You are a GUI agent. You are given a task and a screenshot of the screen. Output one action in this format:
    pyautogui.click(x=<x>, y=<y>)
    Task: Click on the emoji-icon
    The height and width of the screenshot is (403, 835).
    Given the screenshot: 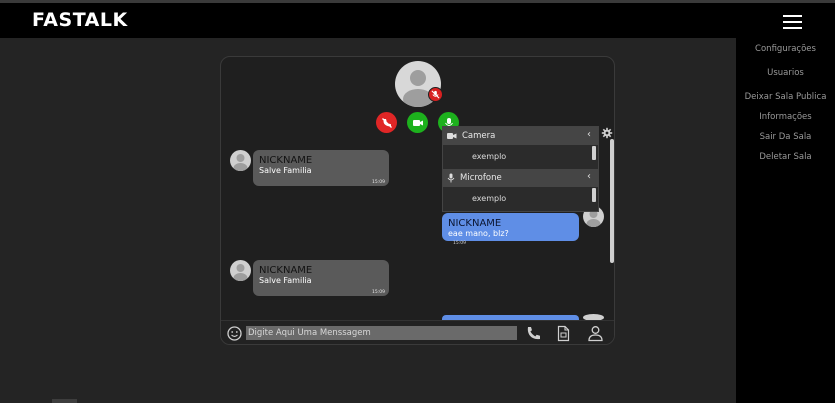 What is the action you would take?
    pyautogui.click(x=234, y=333)
    